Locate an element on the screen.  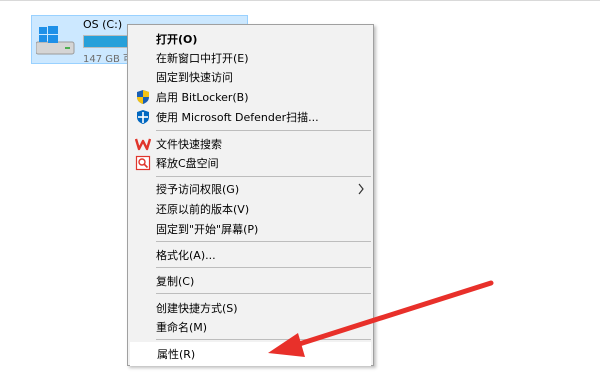
menu-item-label: 启用 BitLocker(B) is located at coordinates (202, 97).